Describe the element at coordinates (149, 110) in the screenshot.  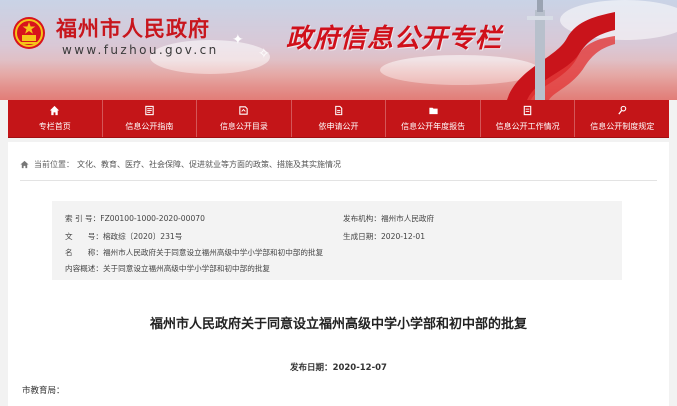
I see `guide-icon` at that location.